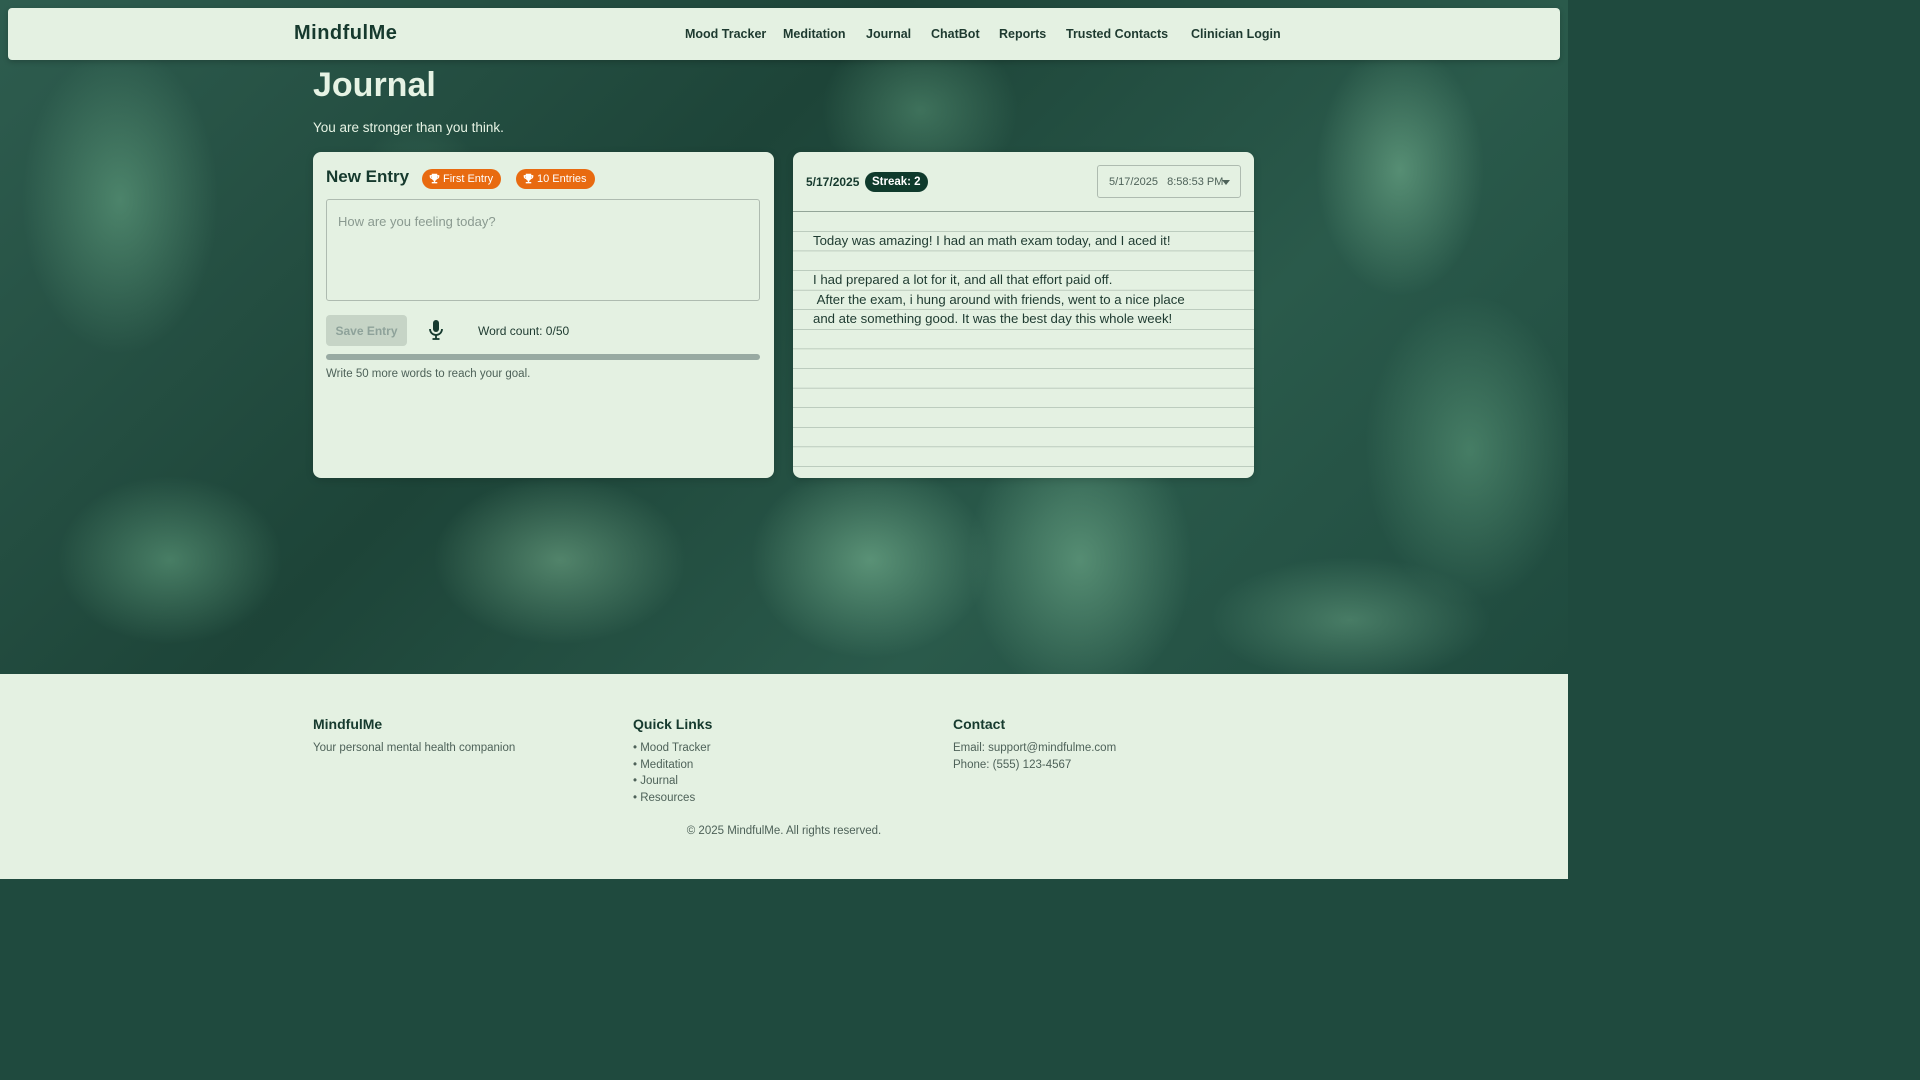 Image resolution: width=1920 pixels, height=1080 pixels. I want to click on footer-contact-heading: Contact, so click(979, 724).